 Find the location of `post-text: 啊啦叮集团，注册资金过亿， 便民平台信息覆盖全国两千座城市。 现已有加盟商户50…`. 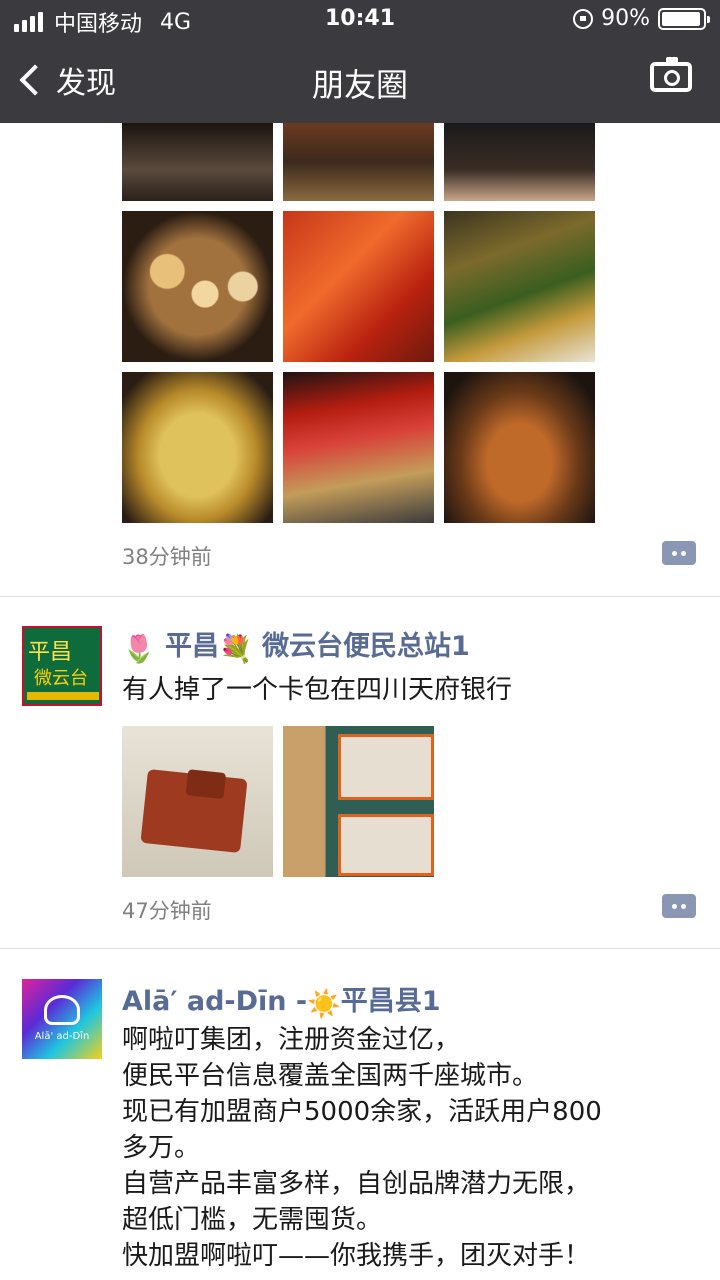

post-text: 啊啦叮集团，注册资金过亿， 便民平台信息覆盖全国两千座城市。 现已有加盟商户50… is located at coordinates (362, 1148).